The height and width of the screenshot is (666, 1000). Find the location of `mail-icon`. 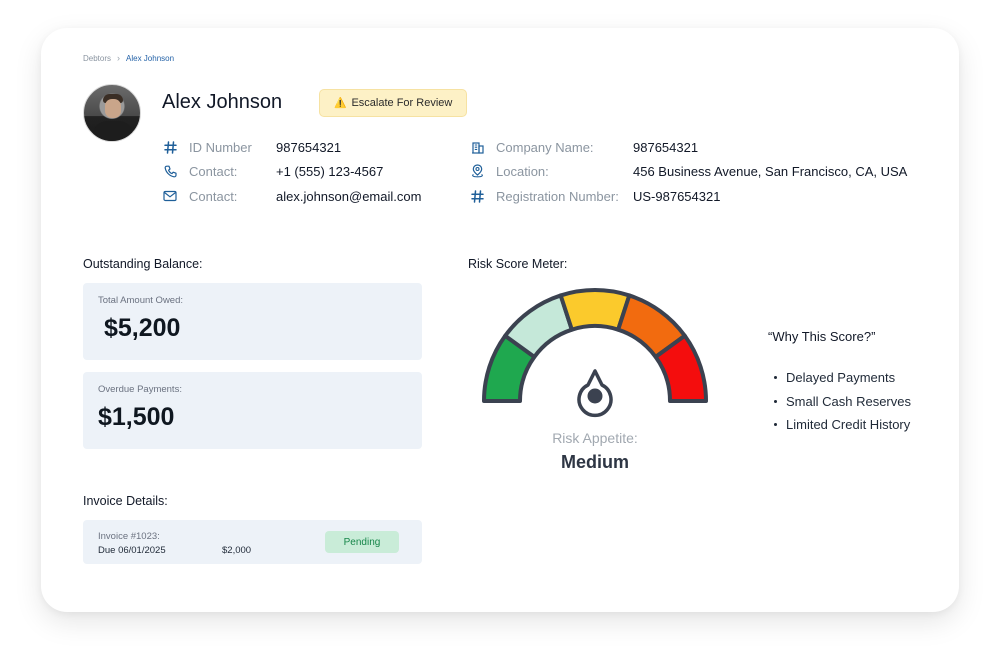

mail-icon is located at coordinates (170, 196).